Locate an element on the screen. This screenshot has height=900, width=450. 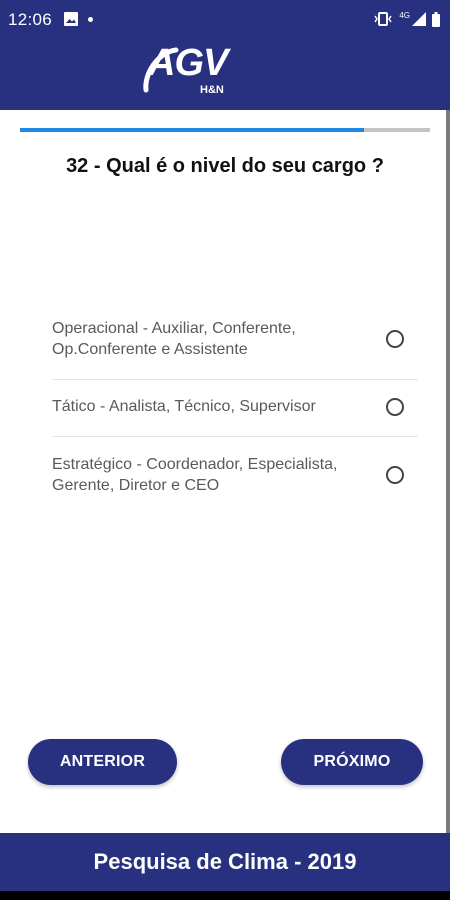
logo-main-text: AGV is located at coordinates (188, 63).